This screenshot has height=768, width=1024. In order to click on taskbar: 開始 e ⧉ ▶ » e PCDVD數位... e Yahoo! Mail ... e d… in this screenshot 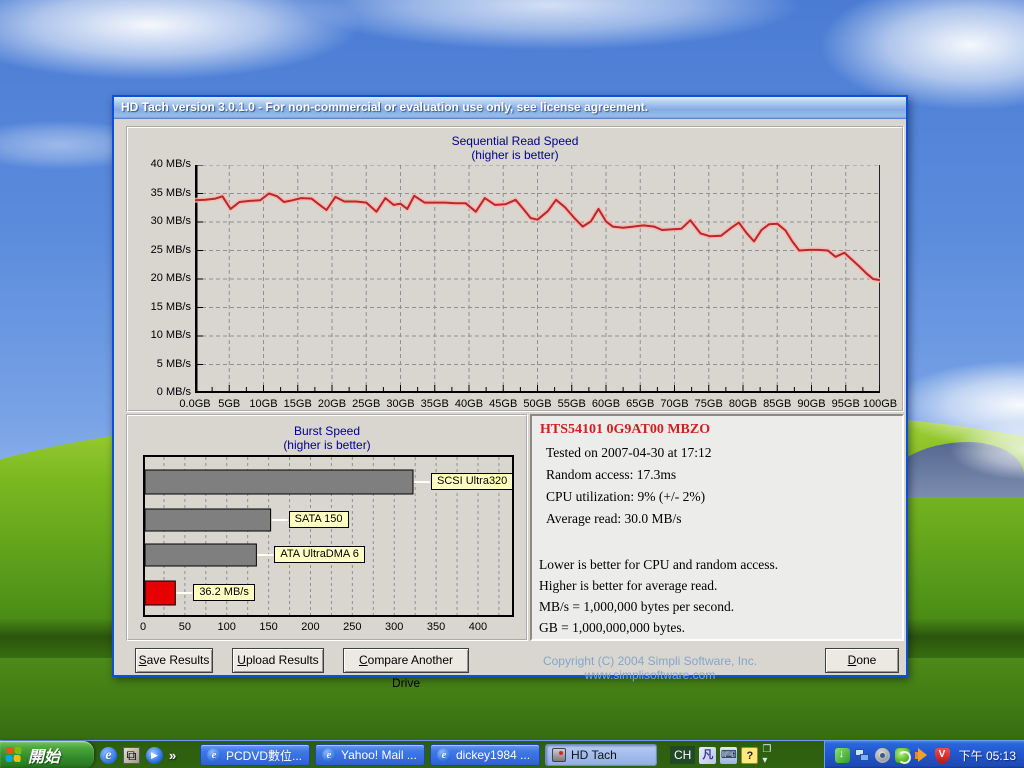, I will do `click(512, 754)`.